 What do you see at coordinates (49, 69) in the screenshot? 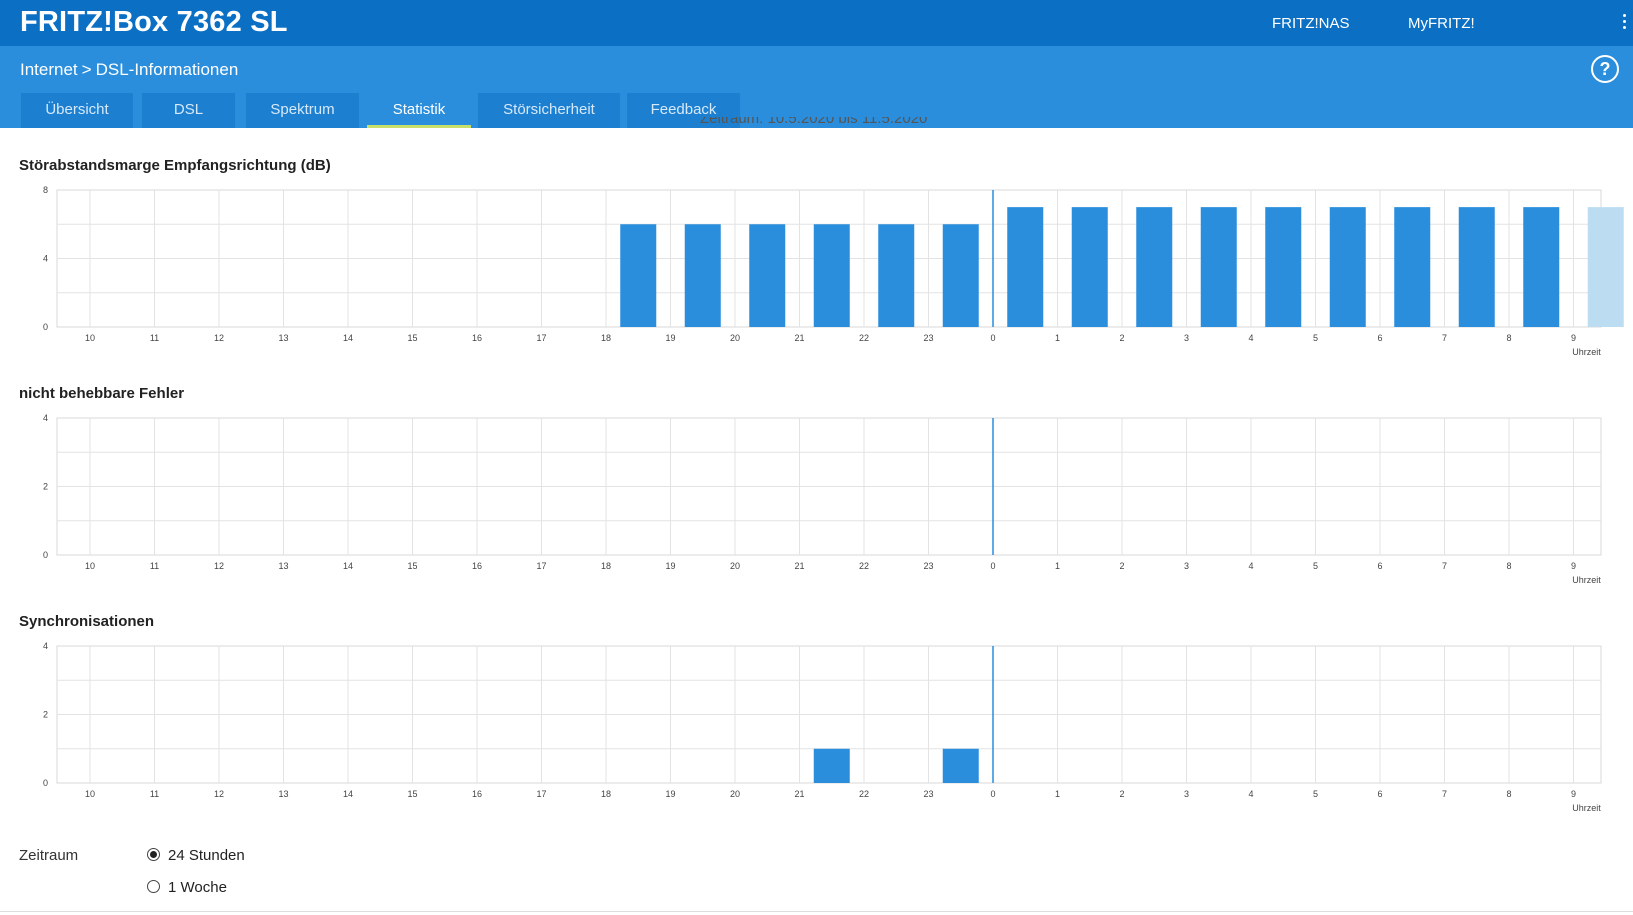
I see `breadcrumb-internet: Internet` at bounding box center [49, 69].